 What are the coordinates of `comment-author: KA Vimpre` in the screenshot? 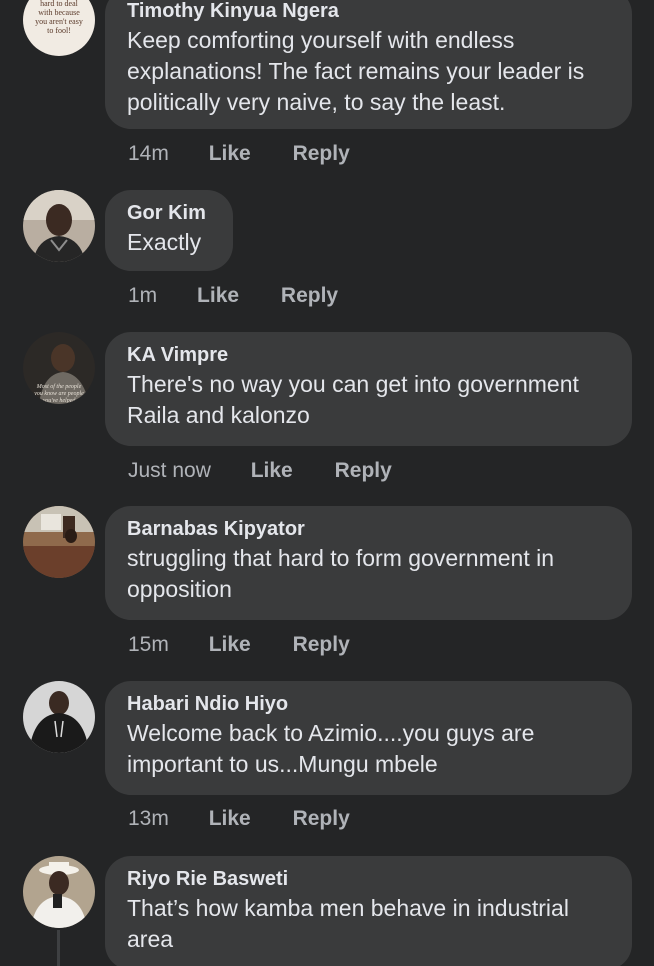 It's located at (368, 355).